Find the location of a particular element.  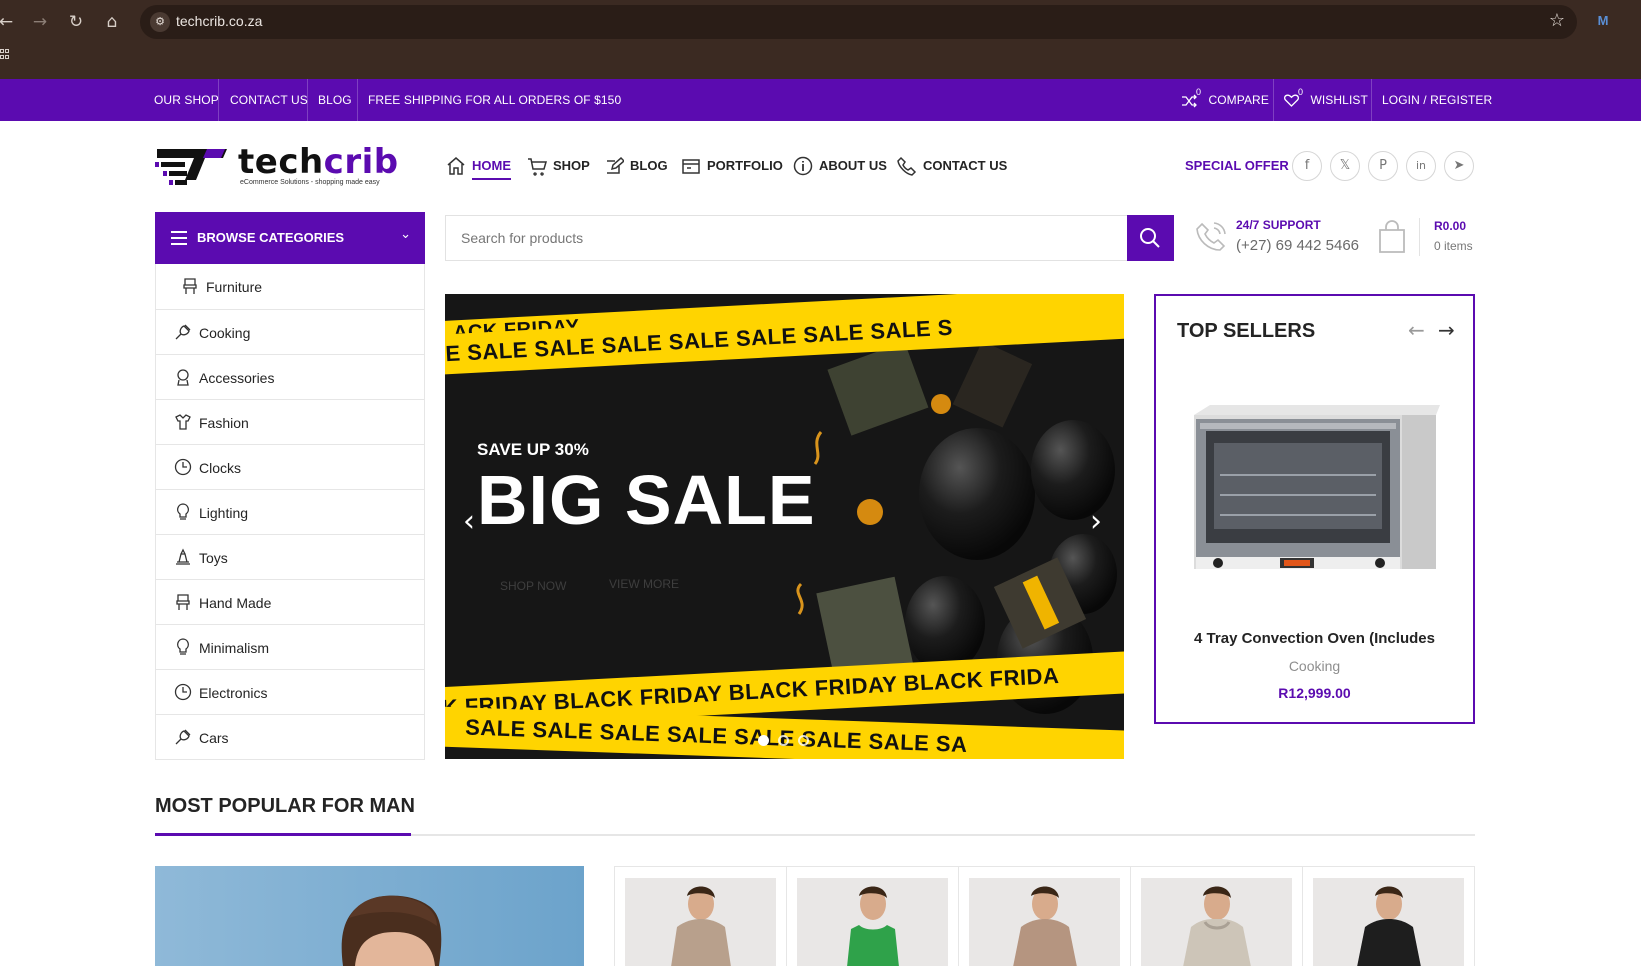

topbar-link-blog: BLOG is located at coordinates (335, 100).